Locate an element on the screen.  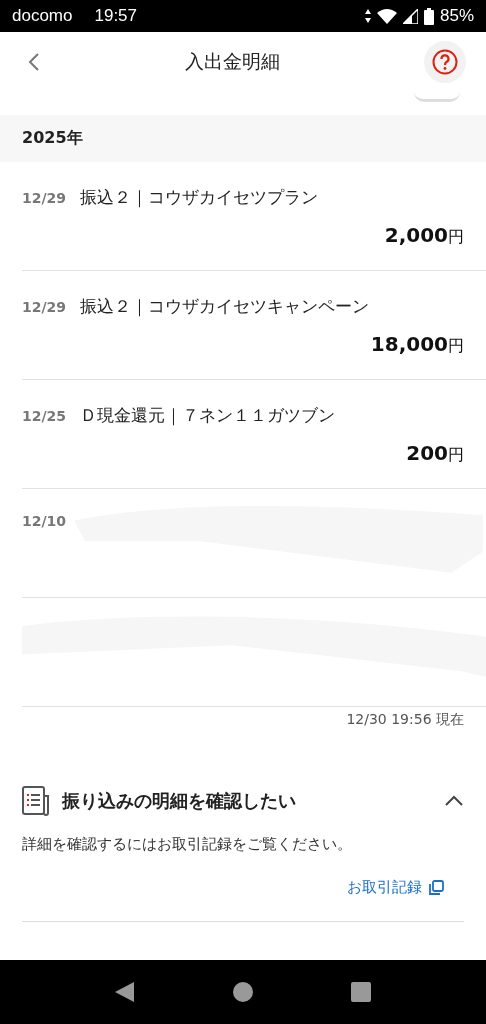
help-button is located at coordinates (445, 62).